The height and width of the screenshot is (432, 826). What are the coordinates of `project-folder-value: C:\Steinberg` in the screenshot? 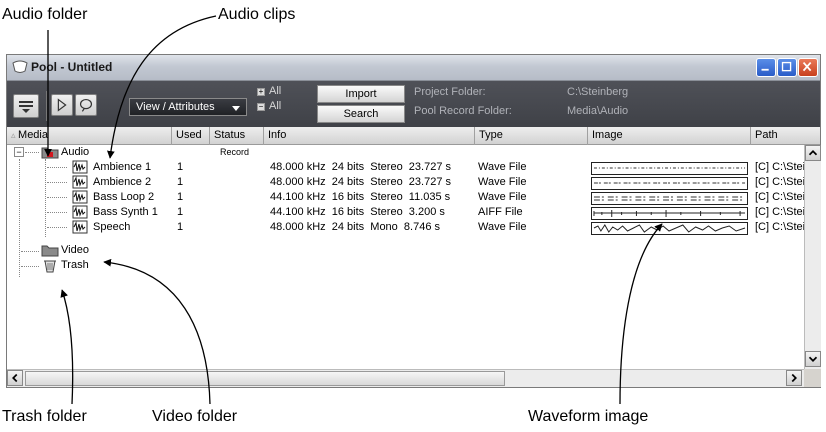 It's located at (598, 92).